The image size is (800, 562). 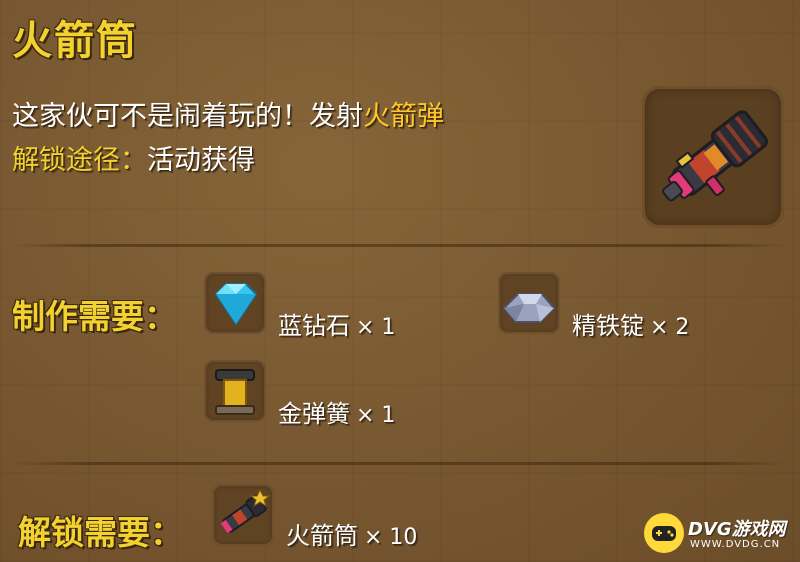 I want to click on item-description: 这家伙可不是闹着玩的！发射火箭弹, so click(x=228, y=113).